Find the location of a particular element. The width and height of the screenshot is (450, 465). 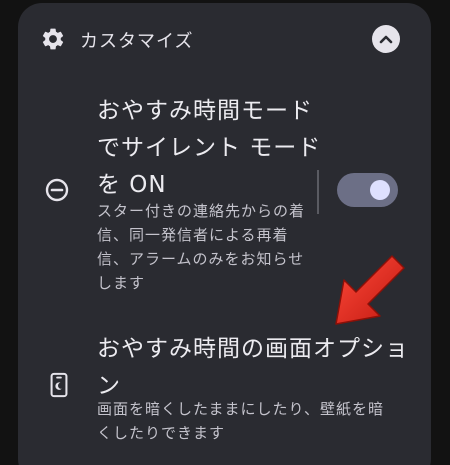

red-arrow-annotation is located at coordinates (370, 290).